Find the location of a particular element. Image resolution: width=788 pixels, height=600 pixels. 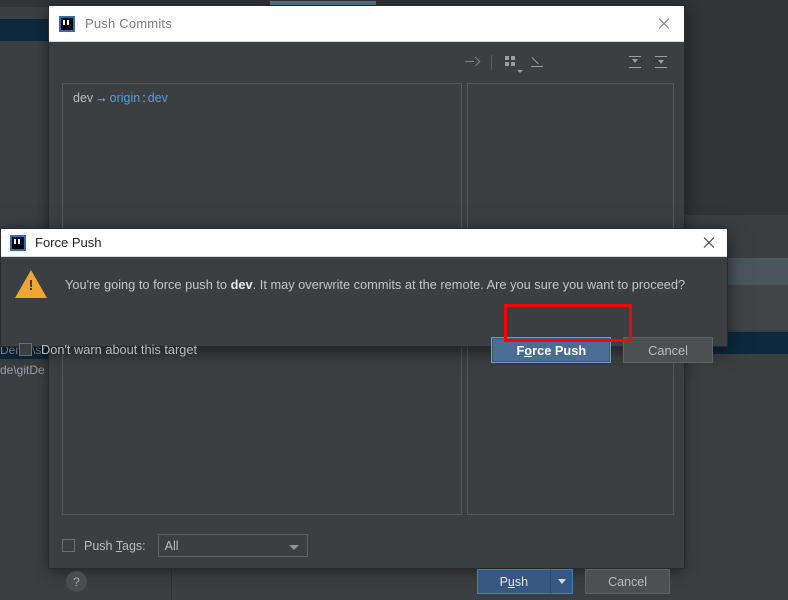

force-push-footer: Fo rce Push Cancel is located at coordinates (602, 350).